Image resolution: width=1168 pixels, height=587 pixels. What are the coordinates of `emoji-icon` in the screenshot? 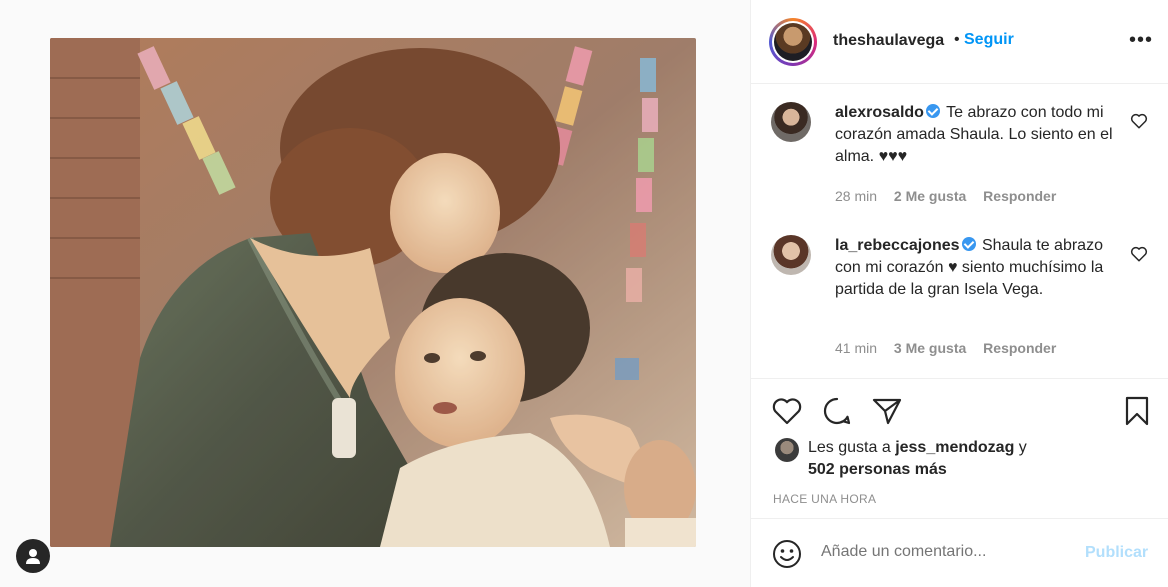 It's located at (787, 554).